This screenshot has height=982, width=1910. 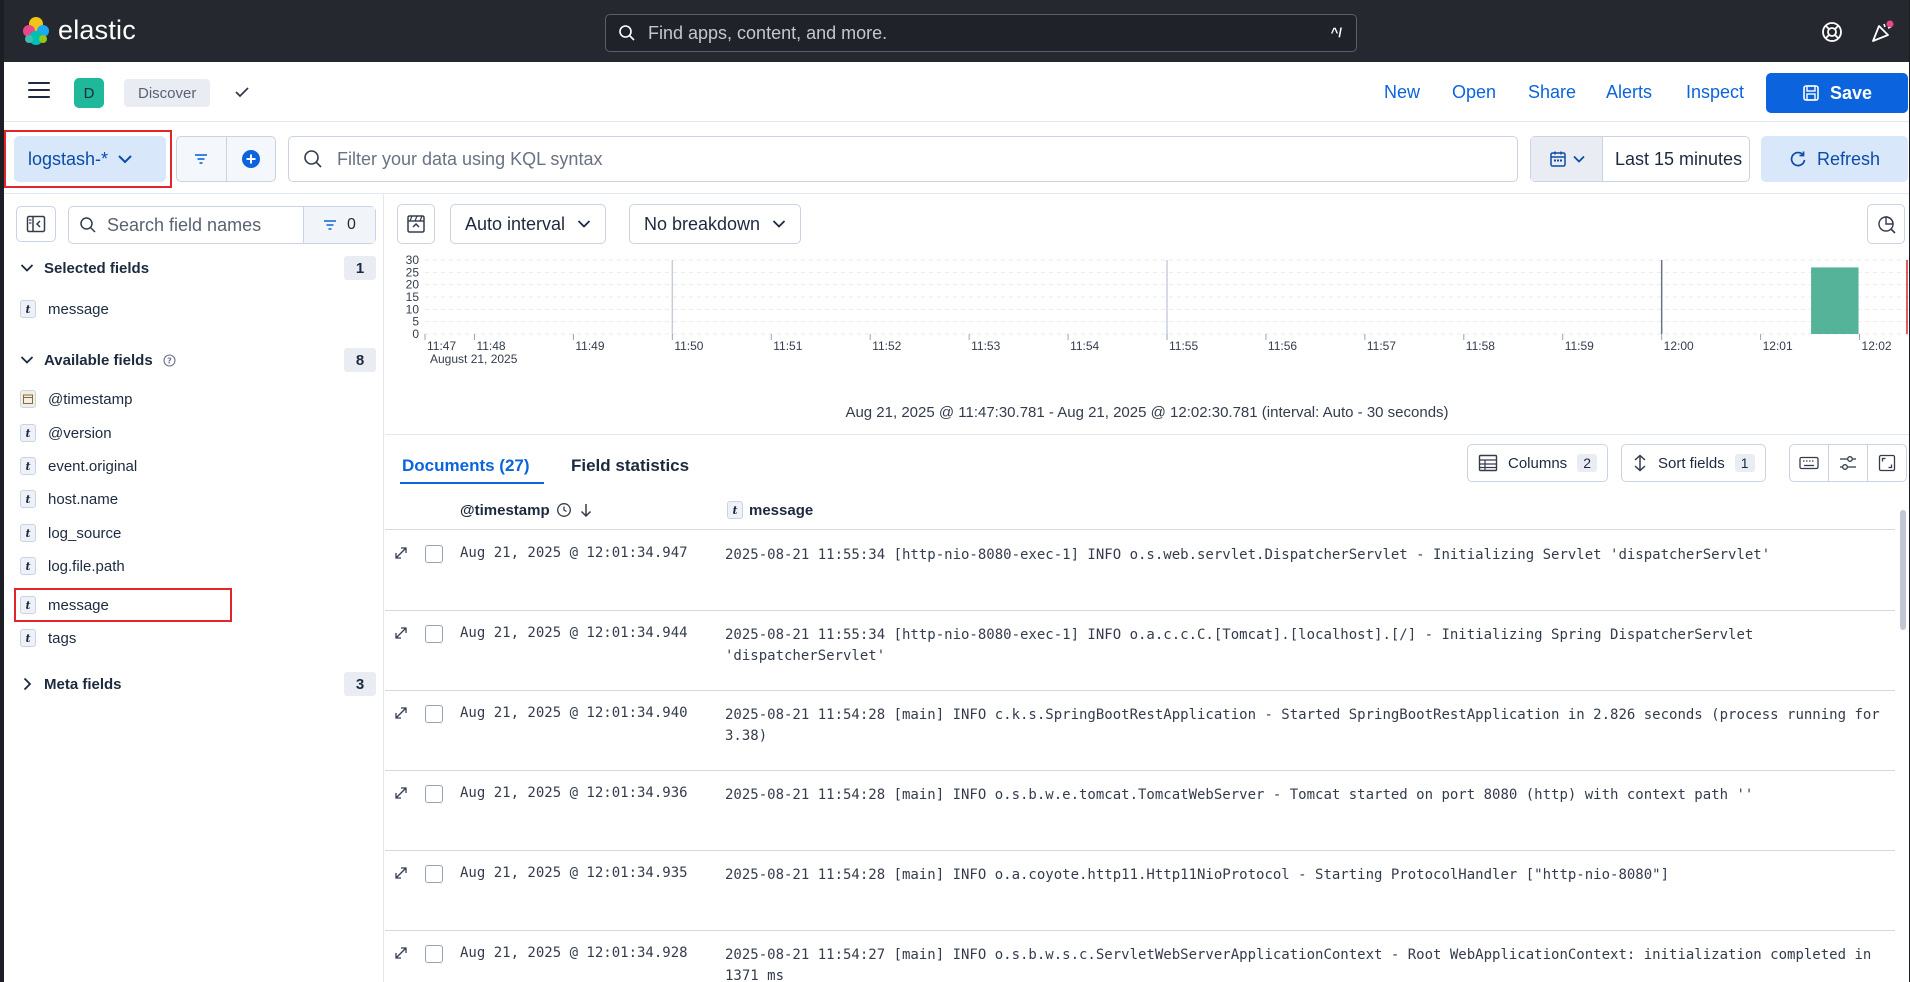 I want to click on save-button: Save, so click(x=1837, y=93).